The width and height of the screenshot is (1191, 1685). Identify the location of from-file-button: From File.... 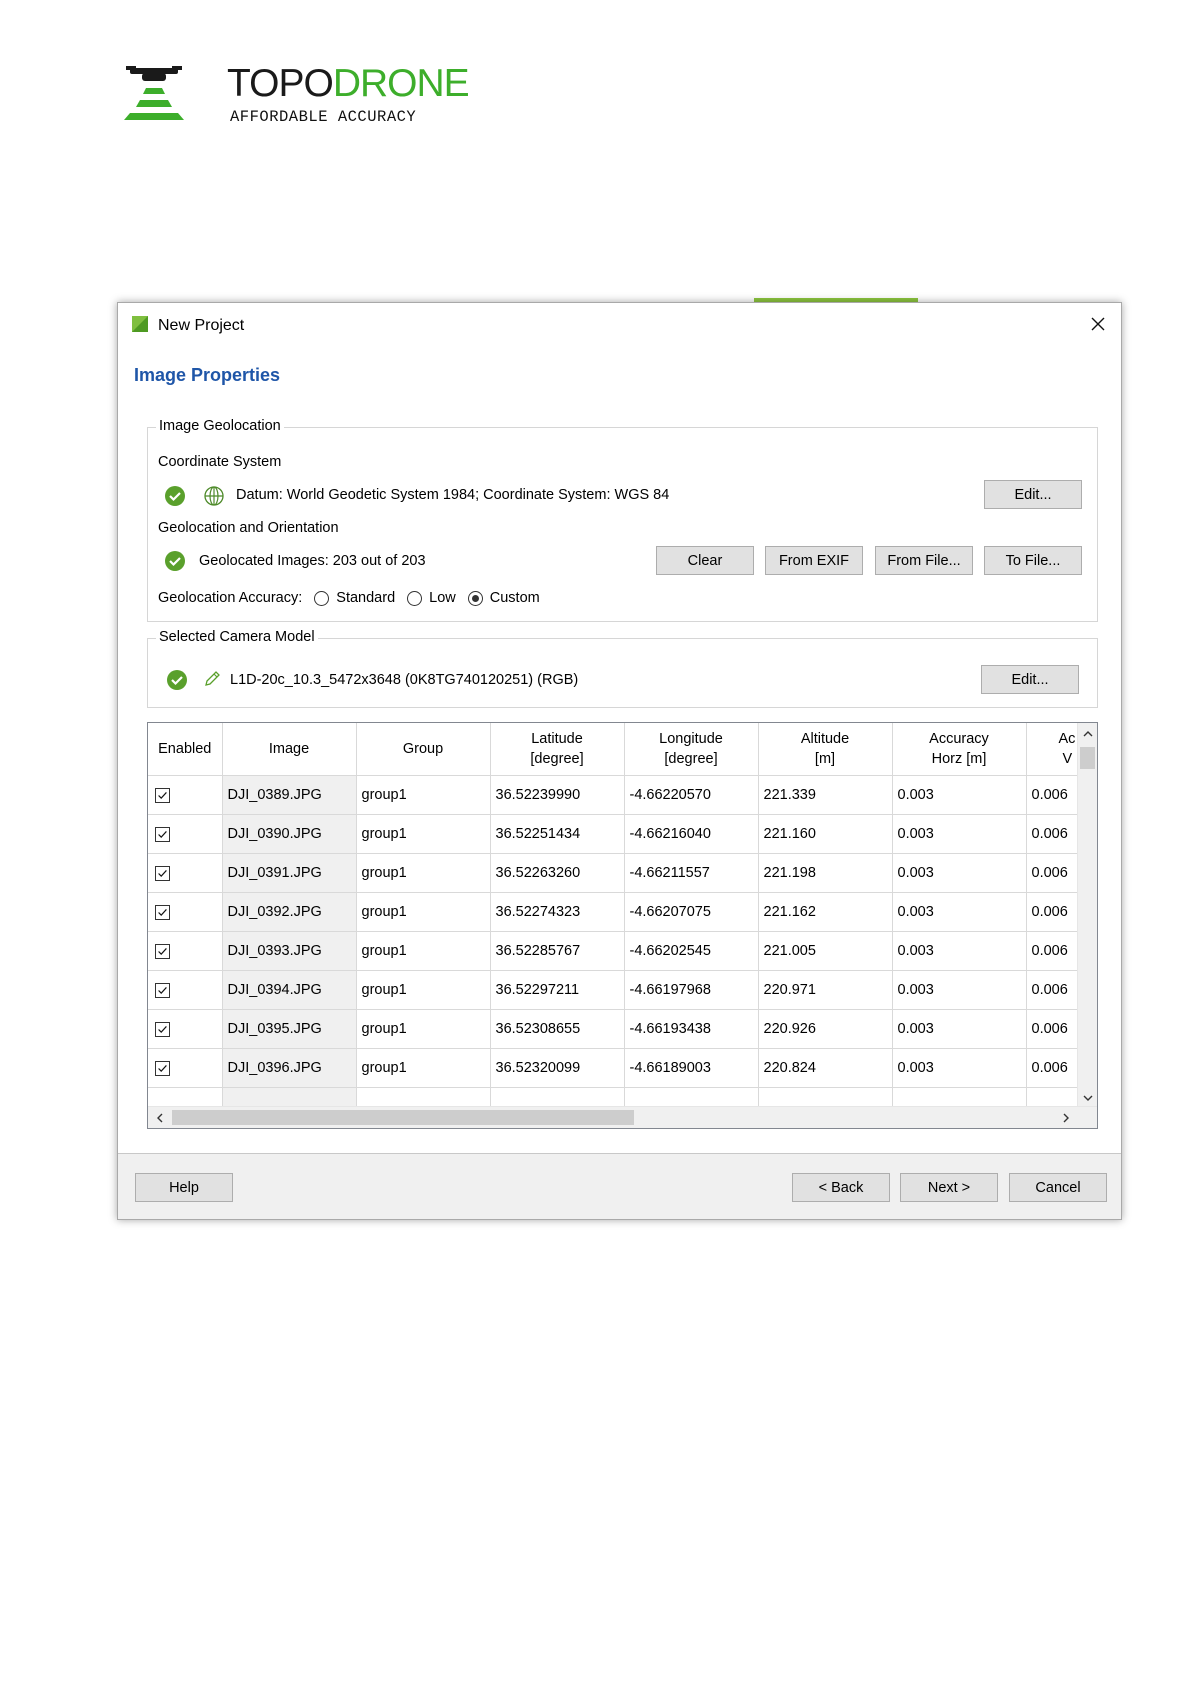
(924, 560).